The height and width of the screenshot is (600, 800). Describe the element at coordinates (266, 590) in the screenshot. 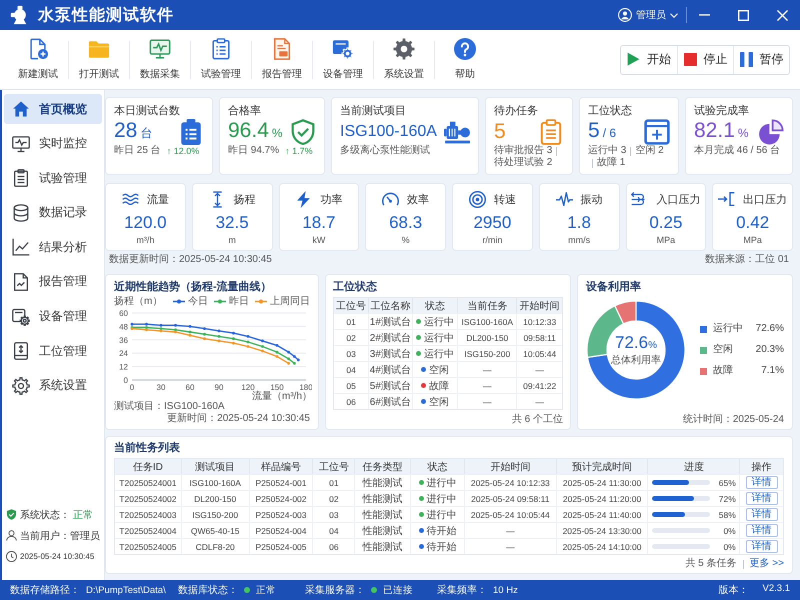

I see `status-value: 正常` at that location.